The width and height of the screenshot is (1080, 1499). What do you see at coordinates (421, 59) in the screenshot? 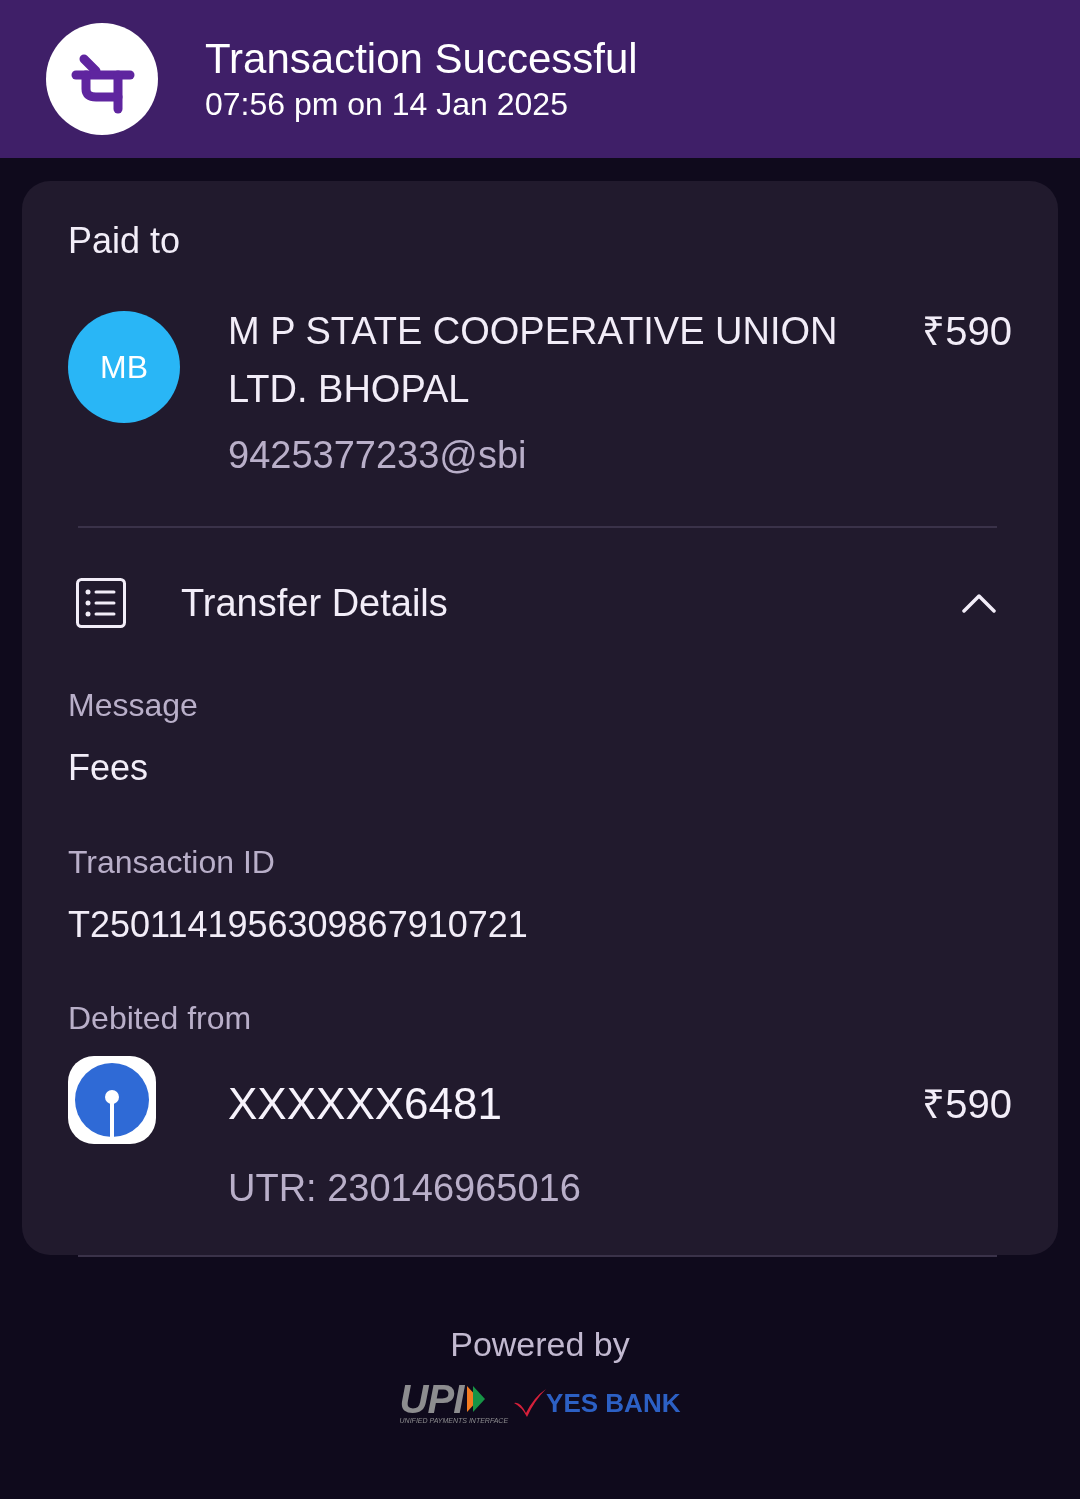
I see `status-title: Transaction Successful` at bounding box center [421, 59].